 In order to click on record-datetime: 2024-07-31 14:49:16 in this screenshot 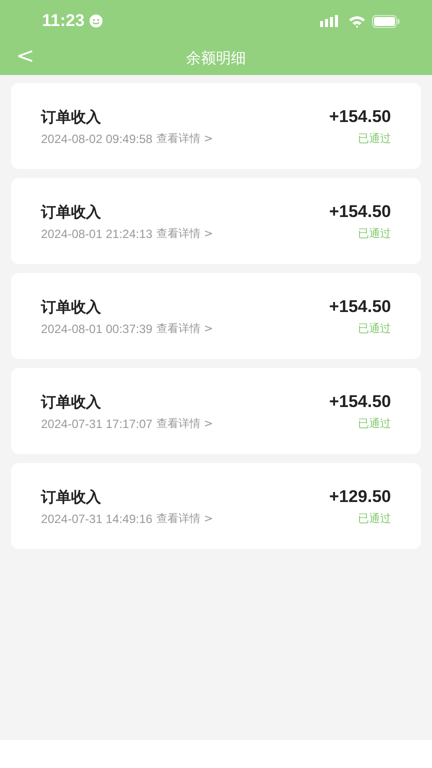, I will do `click(96, 519)`.